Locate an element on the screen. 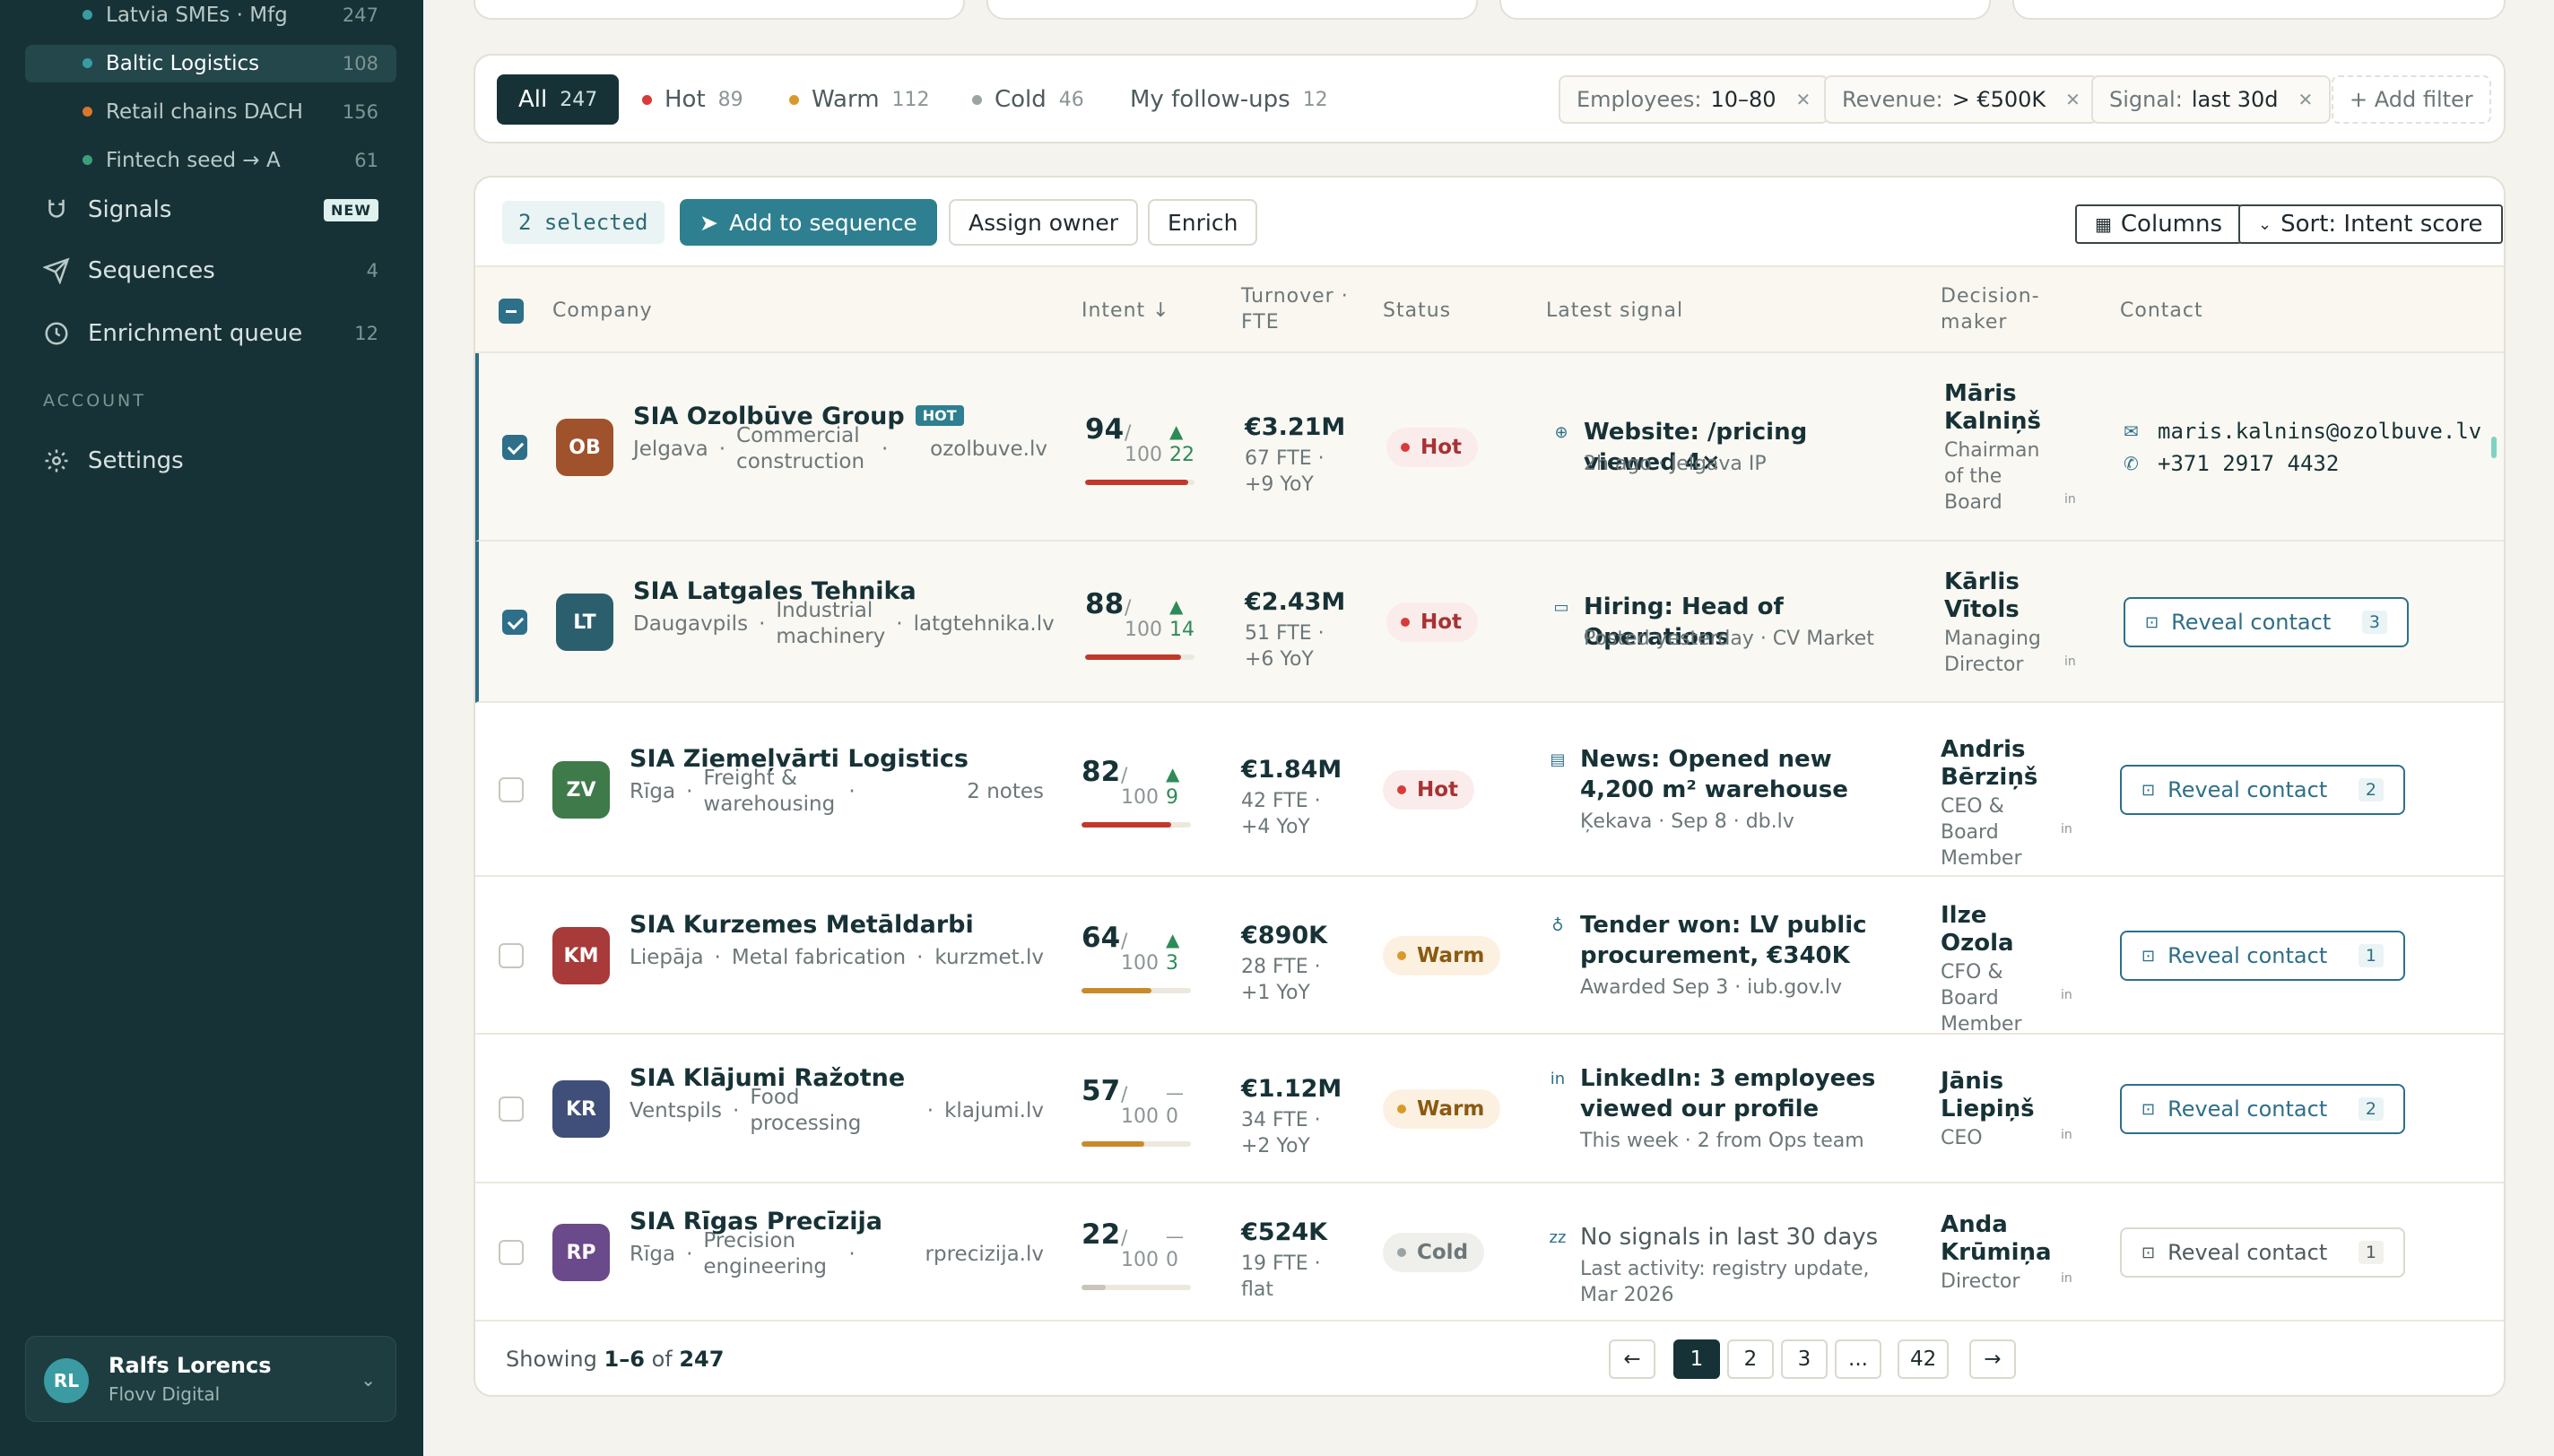  status-dot-icon is located at coordinates (1401, 955).